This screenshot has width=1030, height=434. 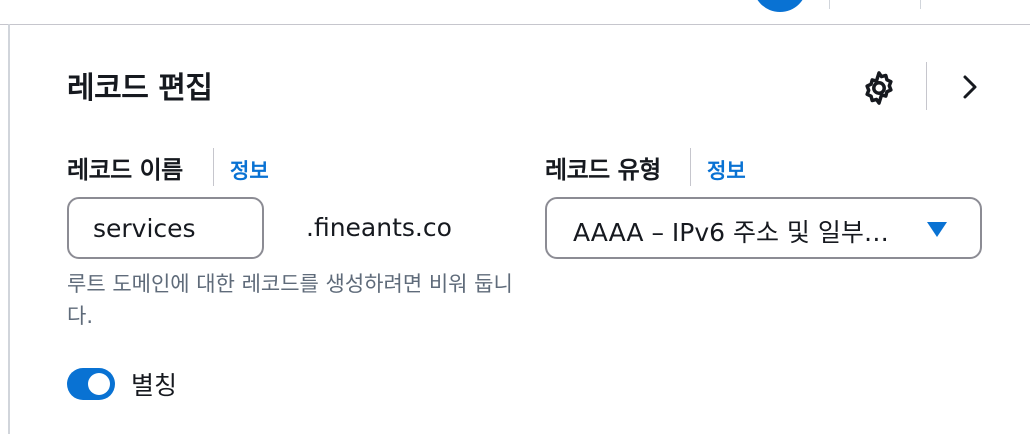 I want to click on chevron-right-icon, so click(x=970, y=87).